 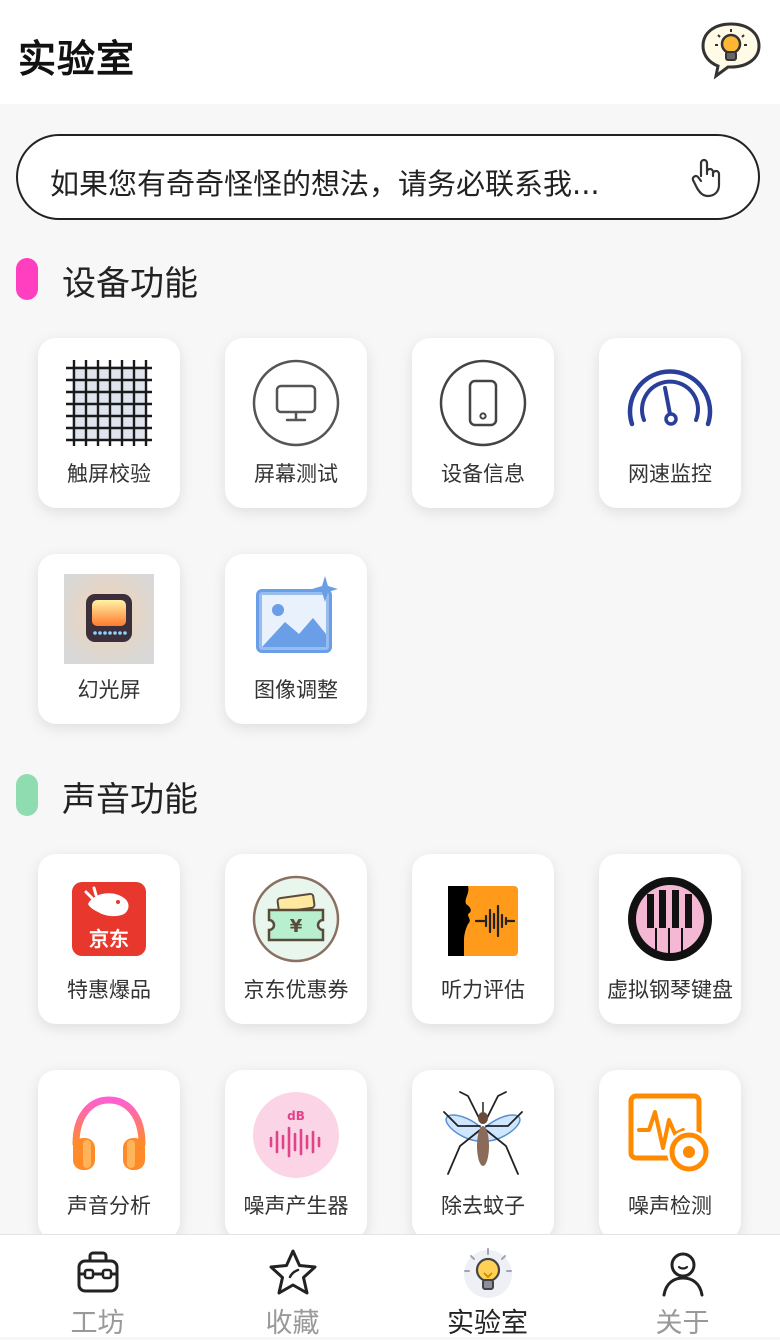 What do you see at coordinates (390, 52) in the screenshot?
I see `app-header: 实验室` at bounding box center [390, 52].